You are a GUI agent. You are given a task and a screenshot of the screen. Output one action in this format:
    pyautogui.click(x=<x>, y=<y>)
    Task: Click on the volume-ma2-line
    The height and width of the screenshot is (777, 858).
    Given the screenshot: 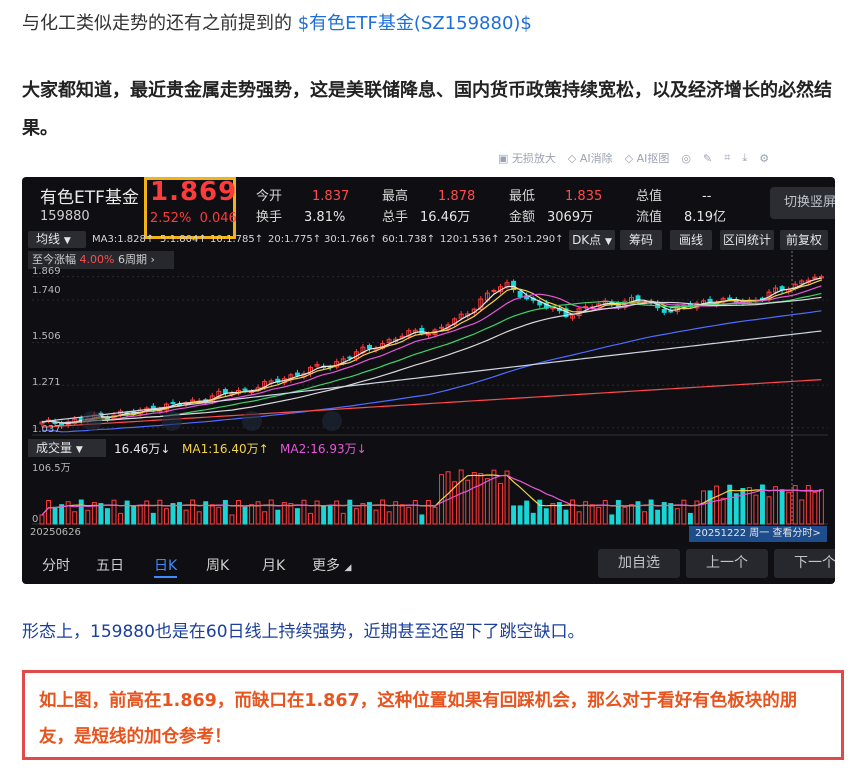 What is the action you would take?
    pyautogui.click(x=431, y=495)
    